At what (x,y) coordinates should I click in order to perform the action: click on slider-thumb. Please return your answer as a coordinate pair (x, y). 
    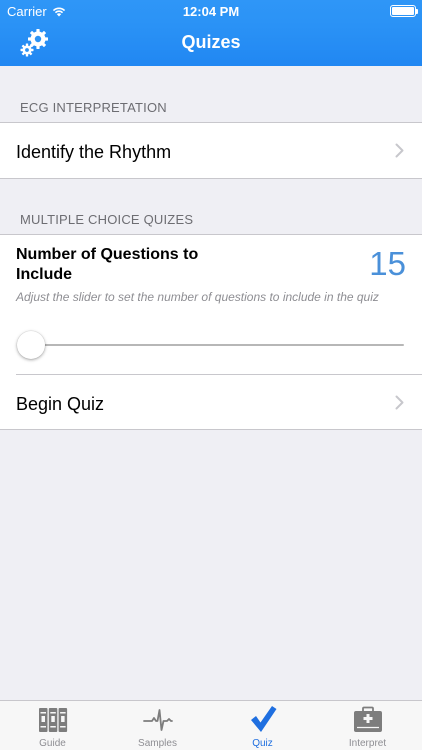
    Looking at the image, I should click on (31, 345).